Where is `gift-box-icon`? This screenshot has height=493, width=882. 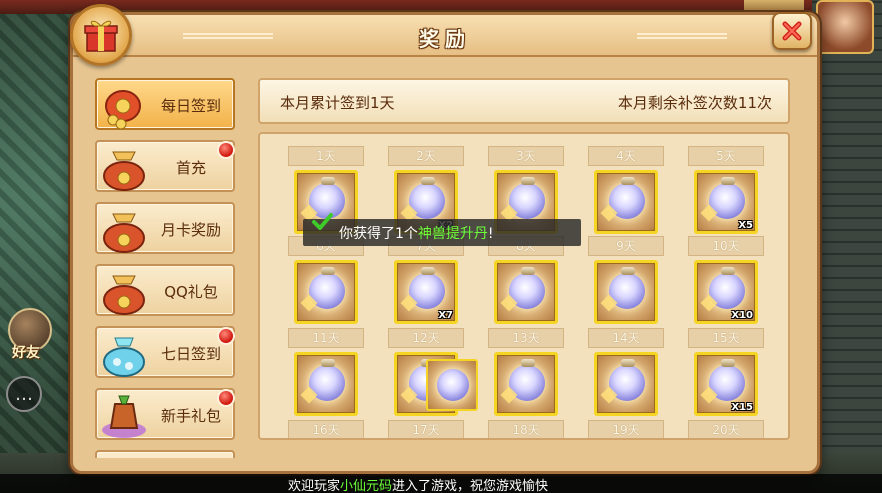 gift-box-icon is located at coordinates (101, 35).